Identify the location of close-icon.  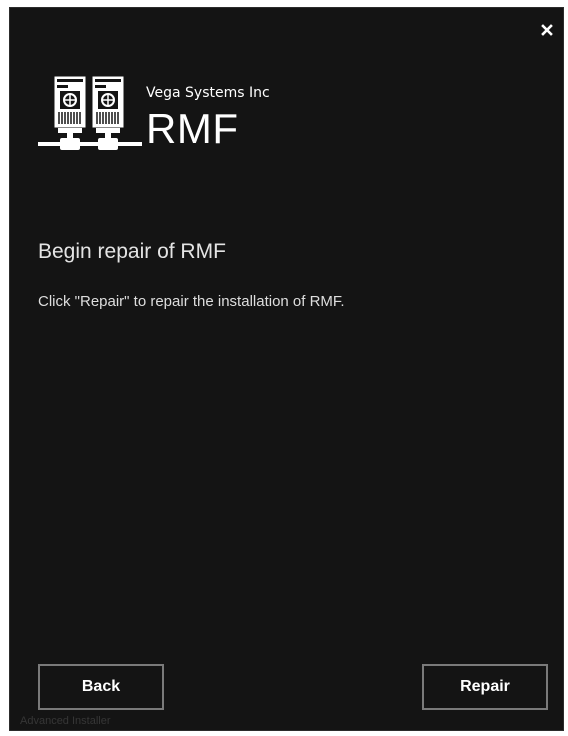
(547, 30).